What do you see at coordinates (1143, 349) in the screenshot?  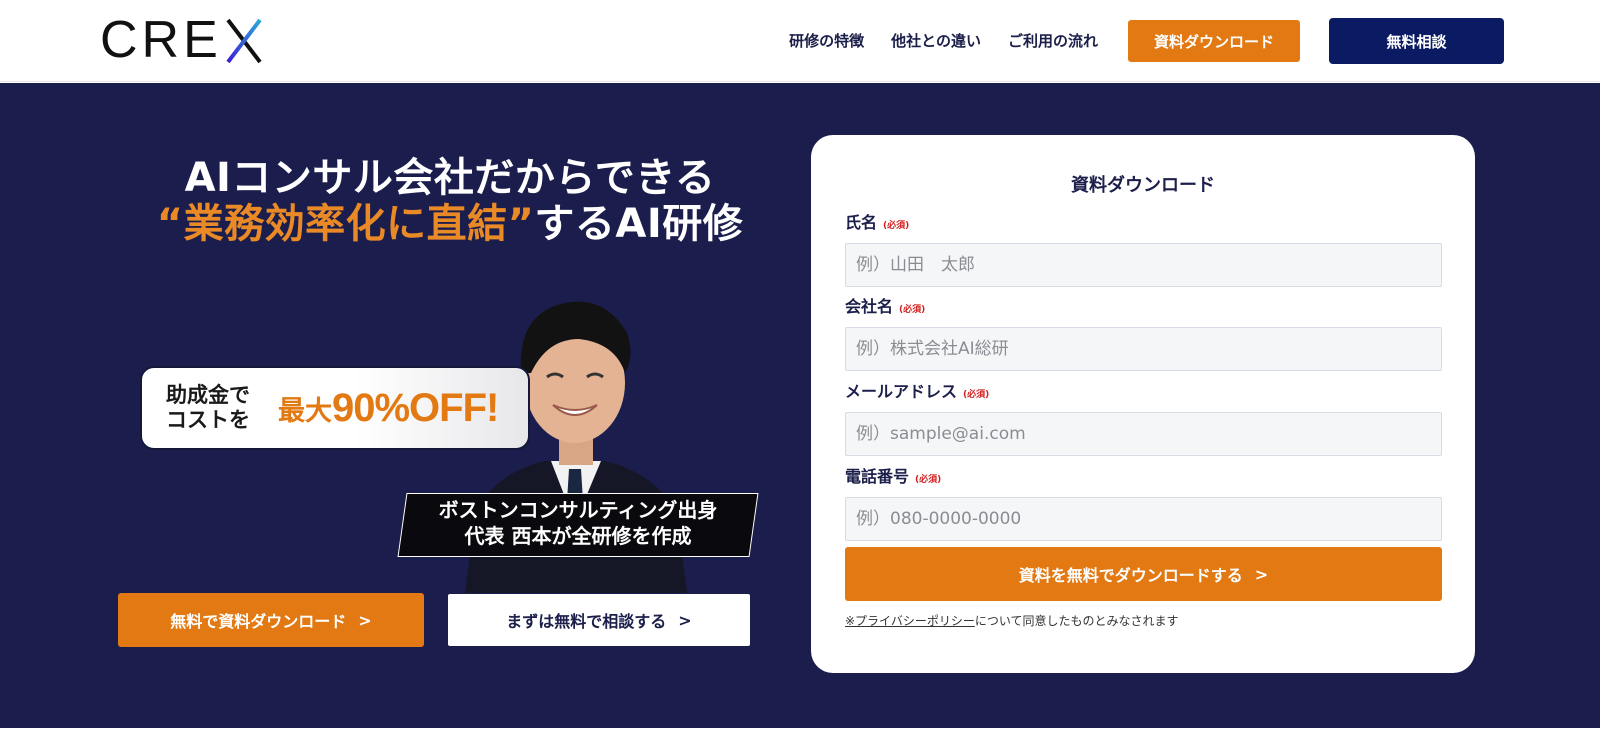 I see `company-field` at bounding box center [1143, 349].